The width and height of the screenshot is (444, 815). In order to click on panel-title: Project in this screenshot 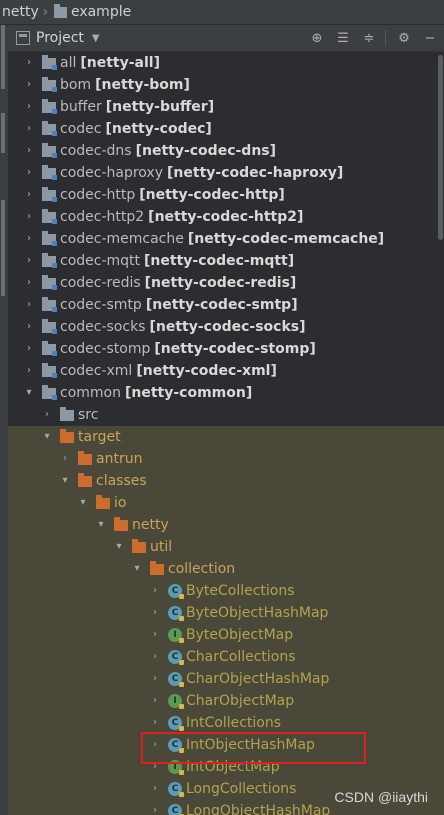, I will do `click(60, 38)`.